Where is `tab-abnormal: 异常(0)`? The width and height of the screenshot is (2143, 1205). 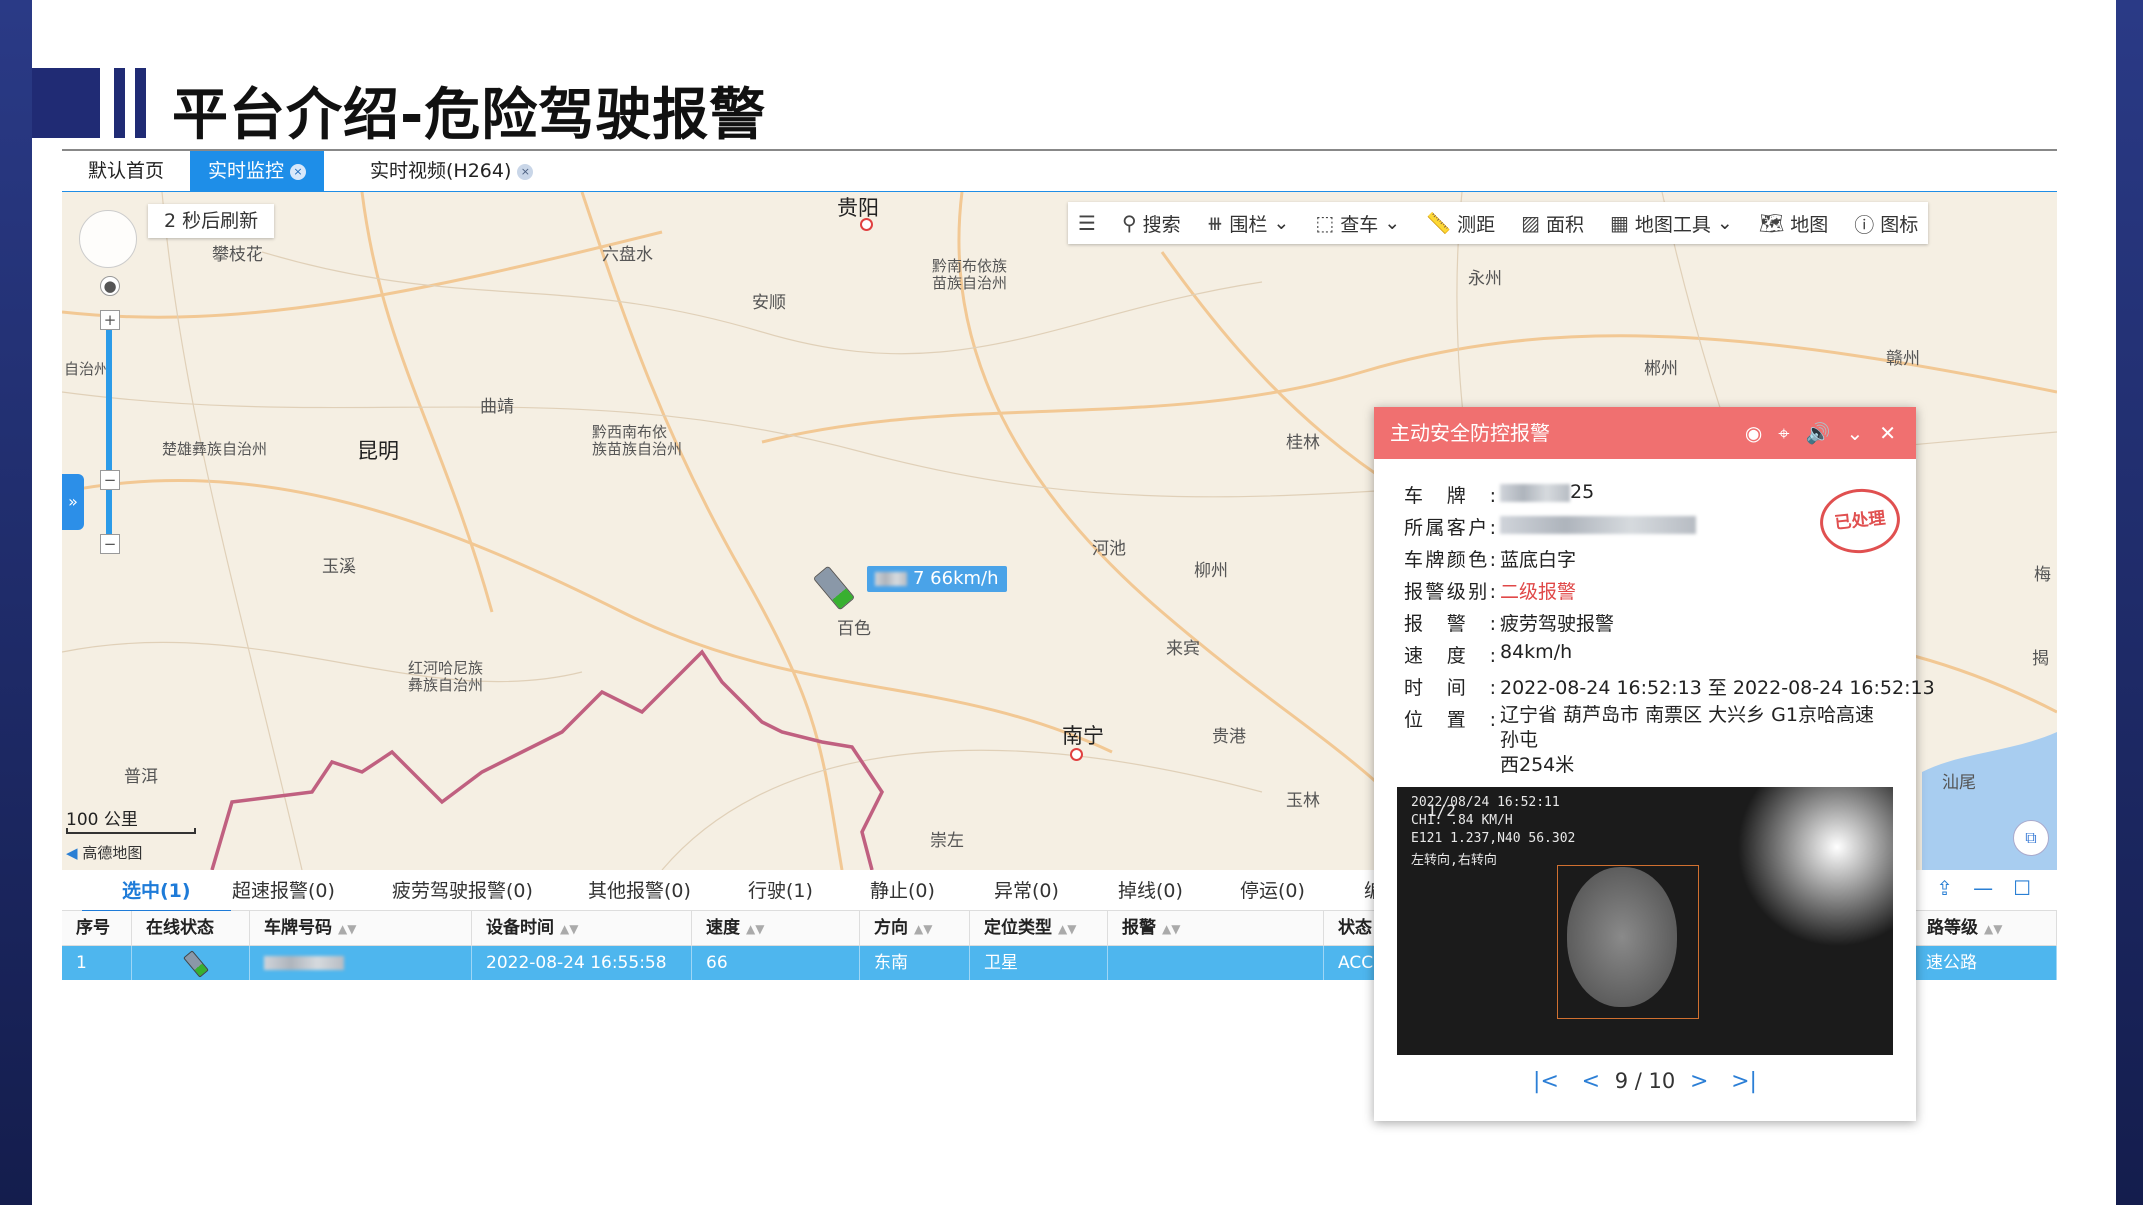
tab-abnormal: 异常(0) is located at coordinates (1026, 891).